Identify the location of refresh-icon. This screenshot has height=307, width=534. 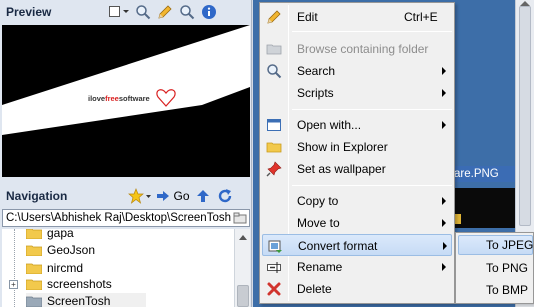
(225, 196).